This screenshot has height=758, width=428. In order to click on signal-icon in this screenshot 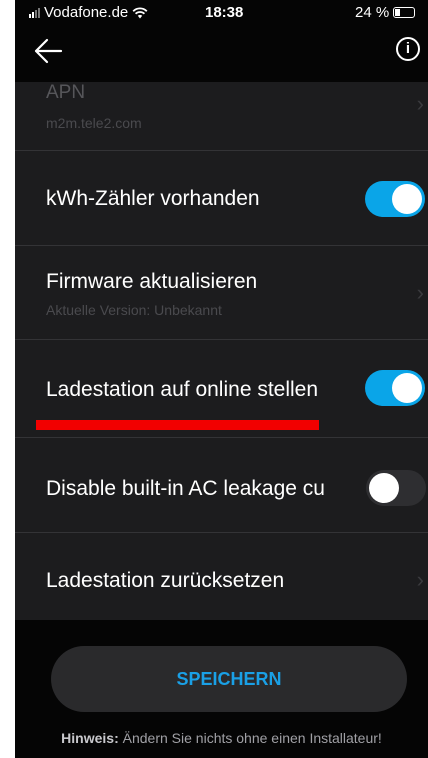, I will do `click(34, 12)`.